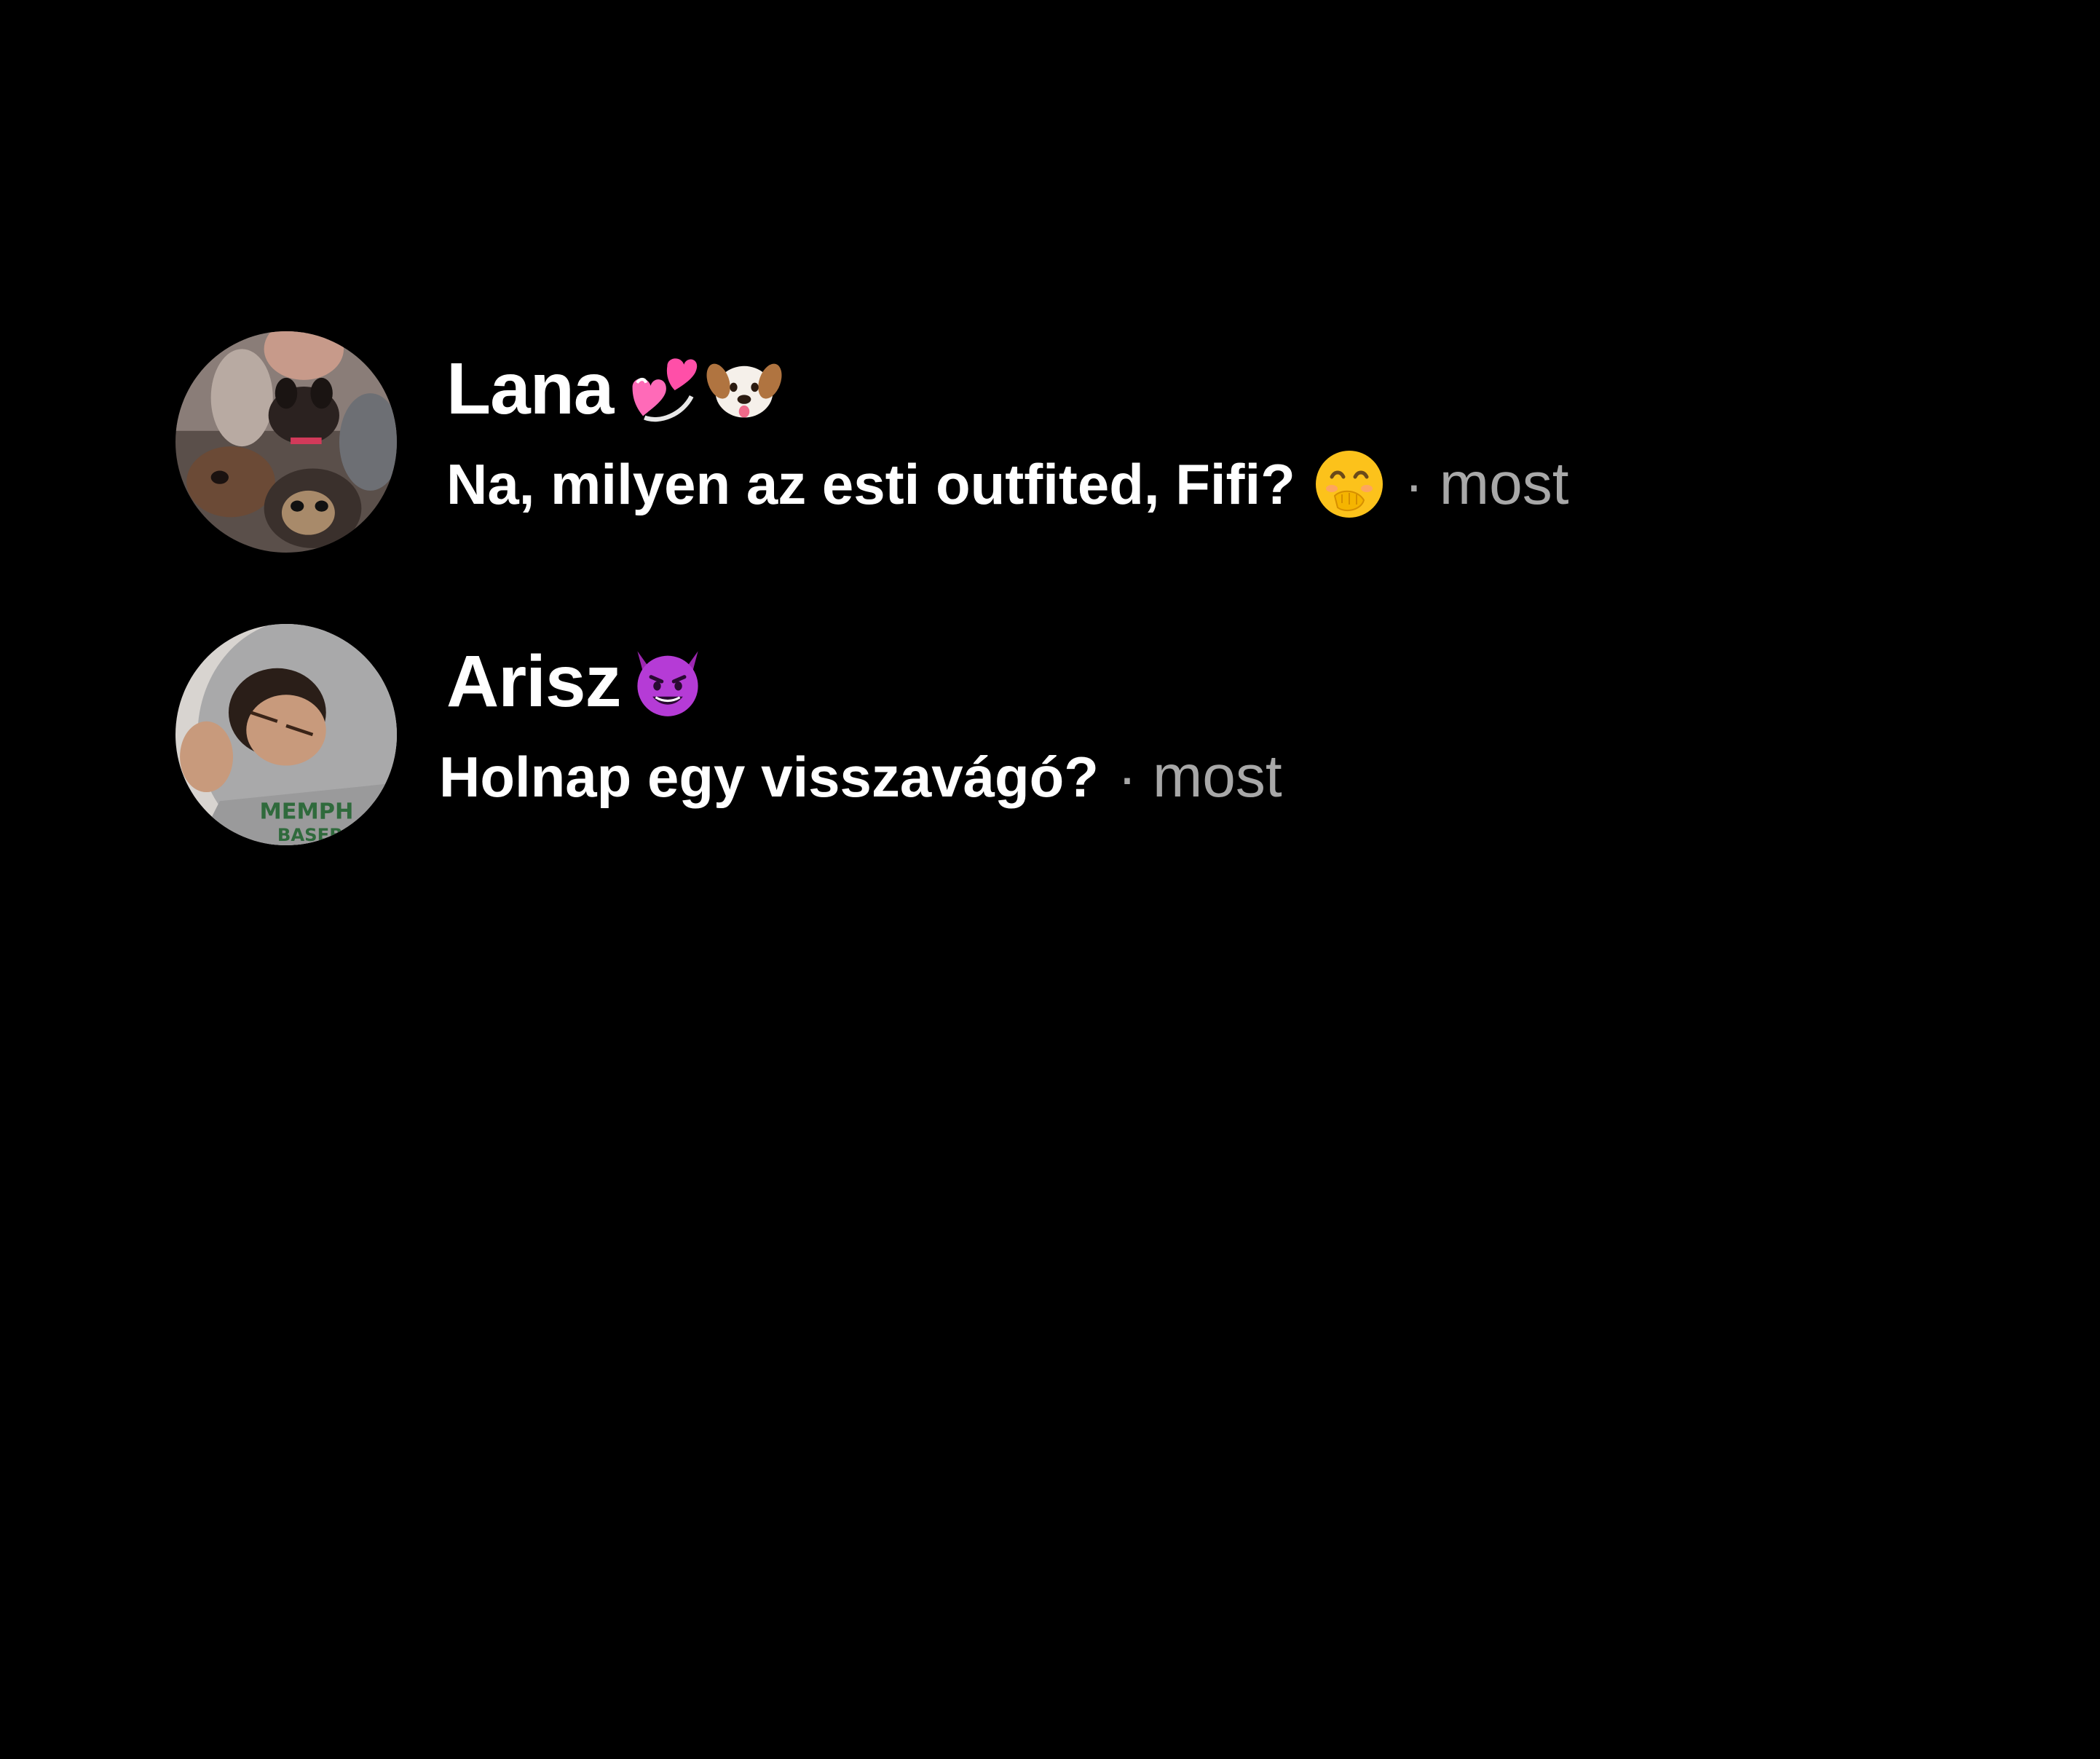 The width and height of the screenshot is (2100, 1759). I want to click on avatar, so click(286, 442).